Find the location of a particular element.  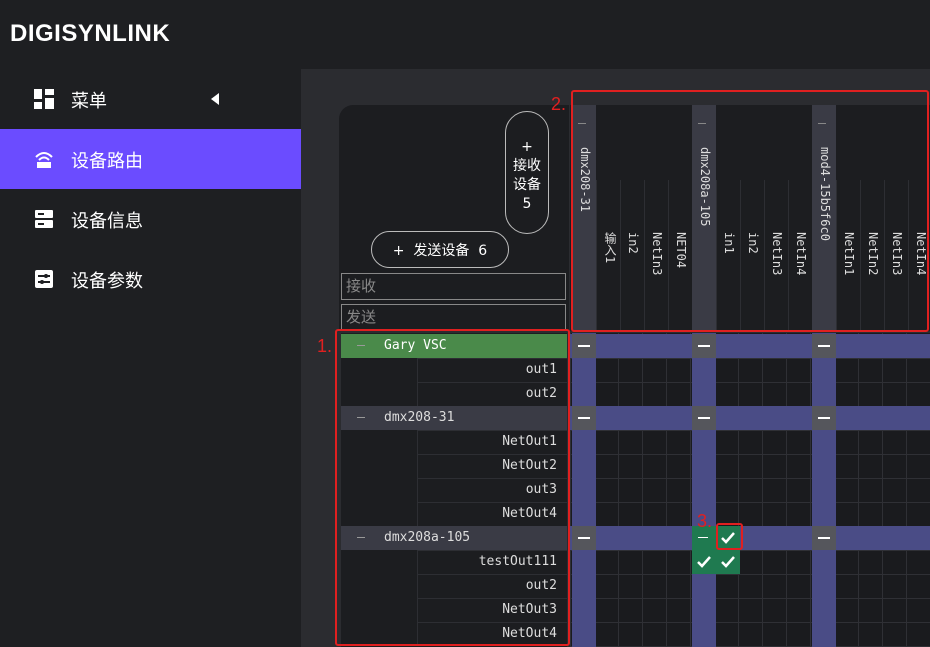

sidebar-item-device-params: 设备参数 is located at coordinates (150, 279).